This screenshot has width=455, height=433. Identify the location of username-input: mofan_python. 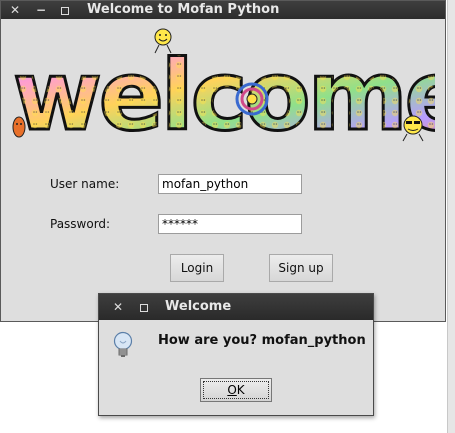
(230, 184).